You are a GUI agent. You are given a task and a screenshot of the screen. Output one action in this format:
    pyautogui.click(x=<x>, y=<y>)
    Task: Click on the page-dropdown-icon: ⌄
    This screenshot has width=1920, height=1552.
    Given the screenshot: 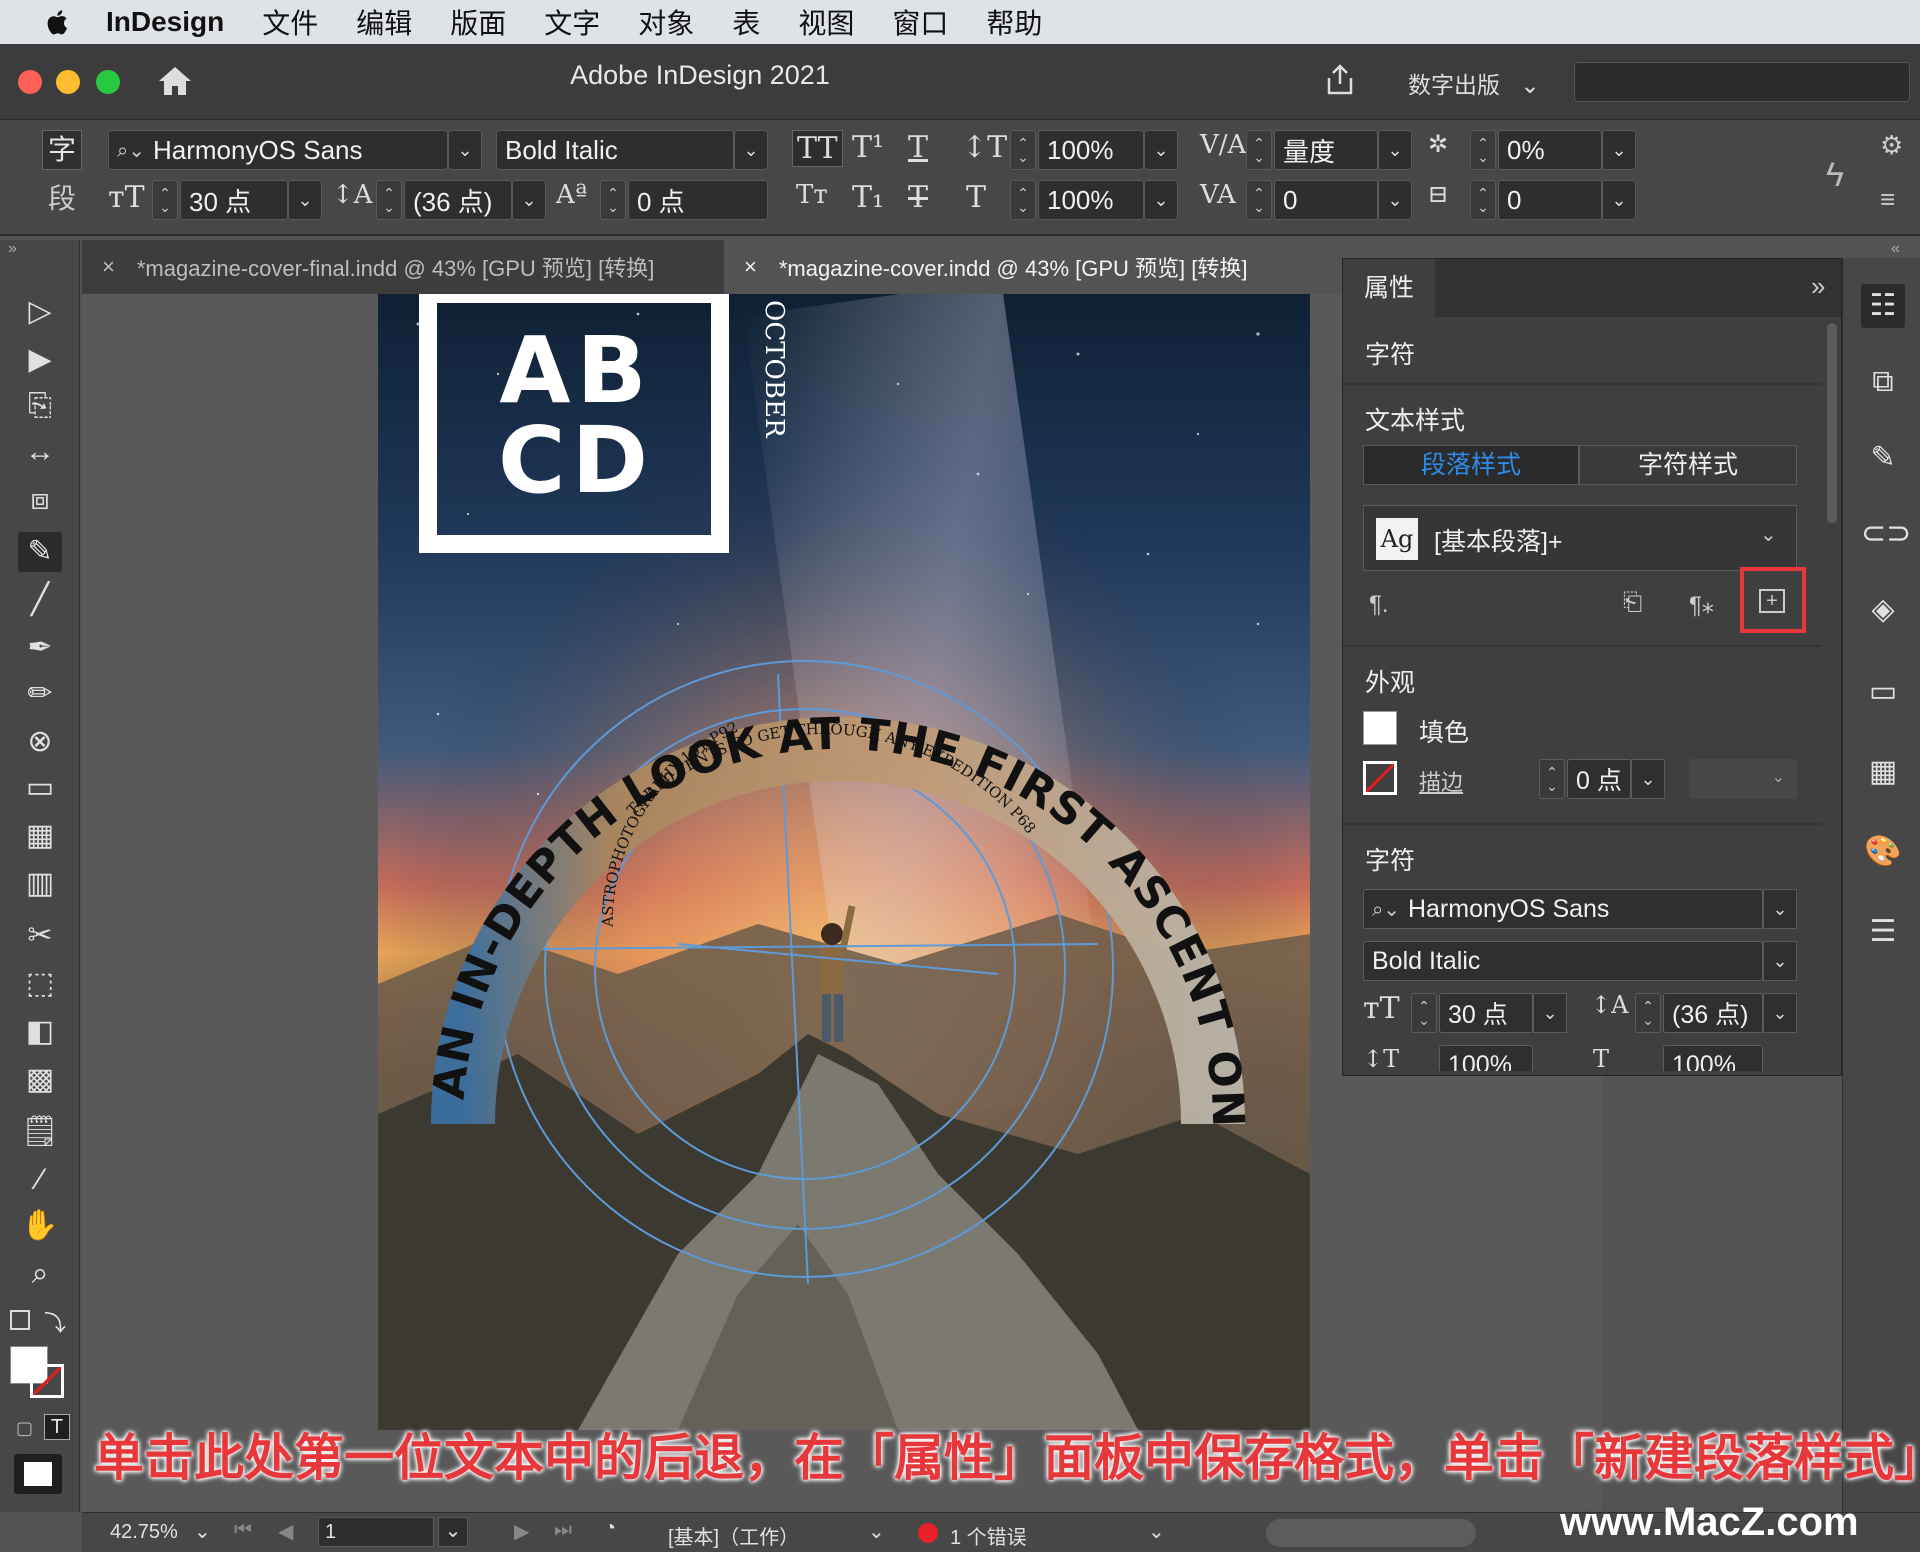 What is the action you would take?
    pyautogui.click(x=453, y=1532)
    